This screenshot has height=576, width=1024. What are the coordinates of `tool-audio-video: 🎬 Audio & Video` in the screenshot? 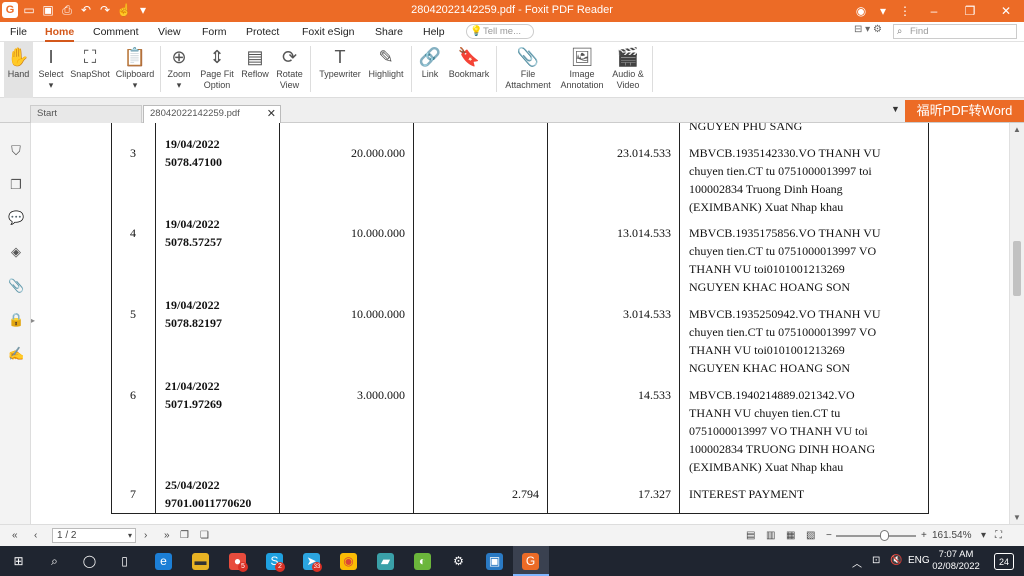 It's located at (628, 70).